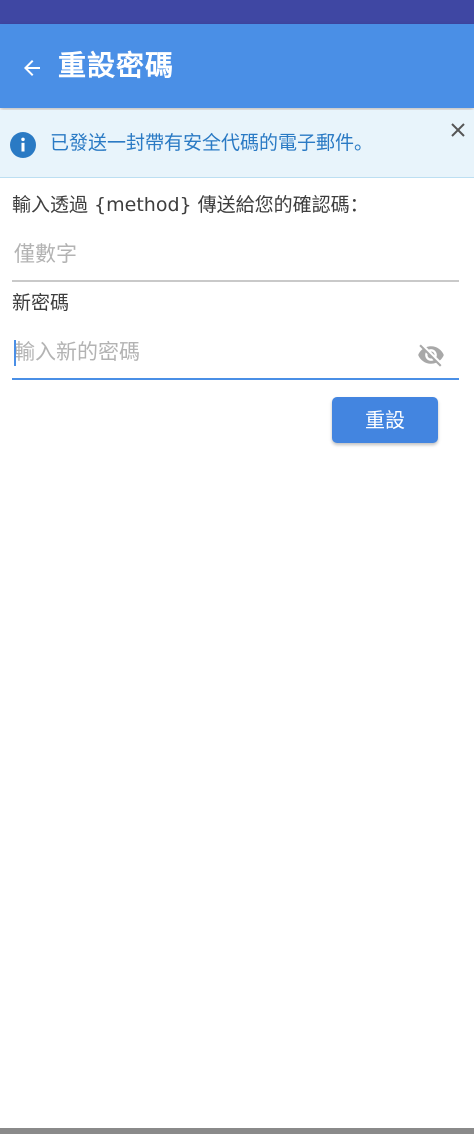  I want to click on code-input, so click(207, 254).